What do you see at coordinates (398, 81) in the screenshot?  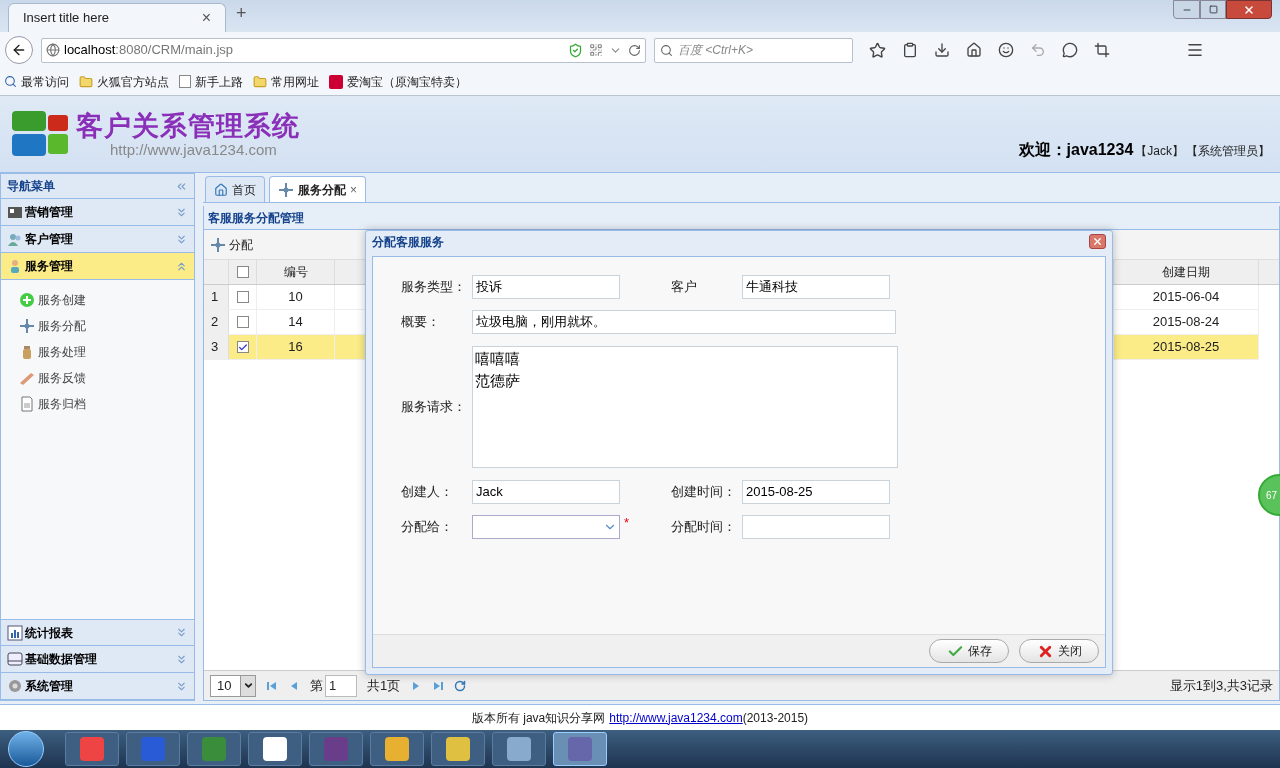 I see `bookmark-item: 爱淘宝（原淘宝特卖）` at bounding box center [398, 81].